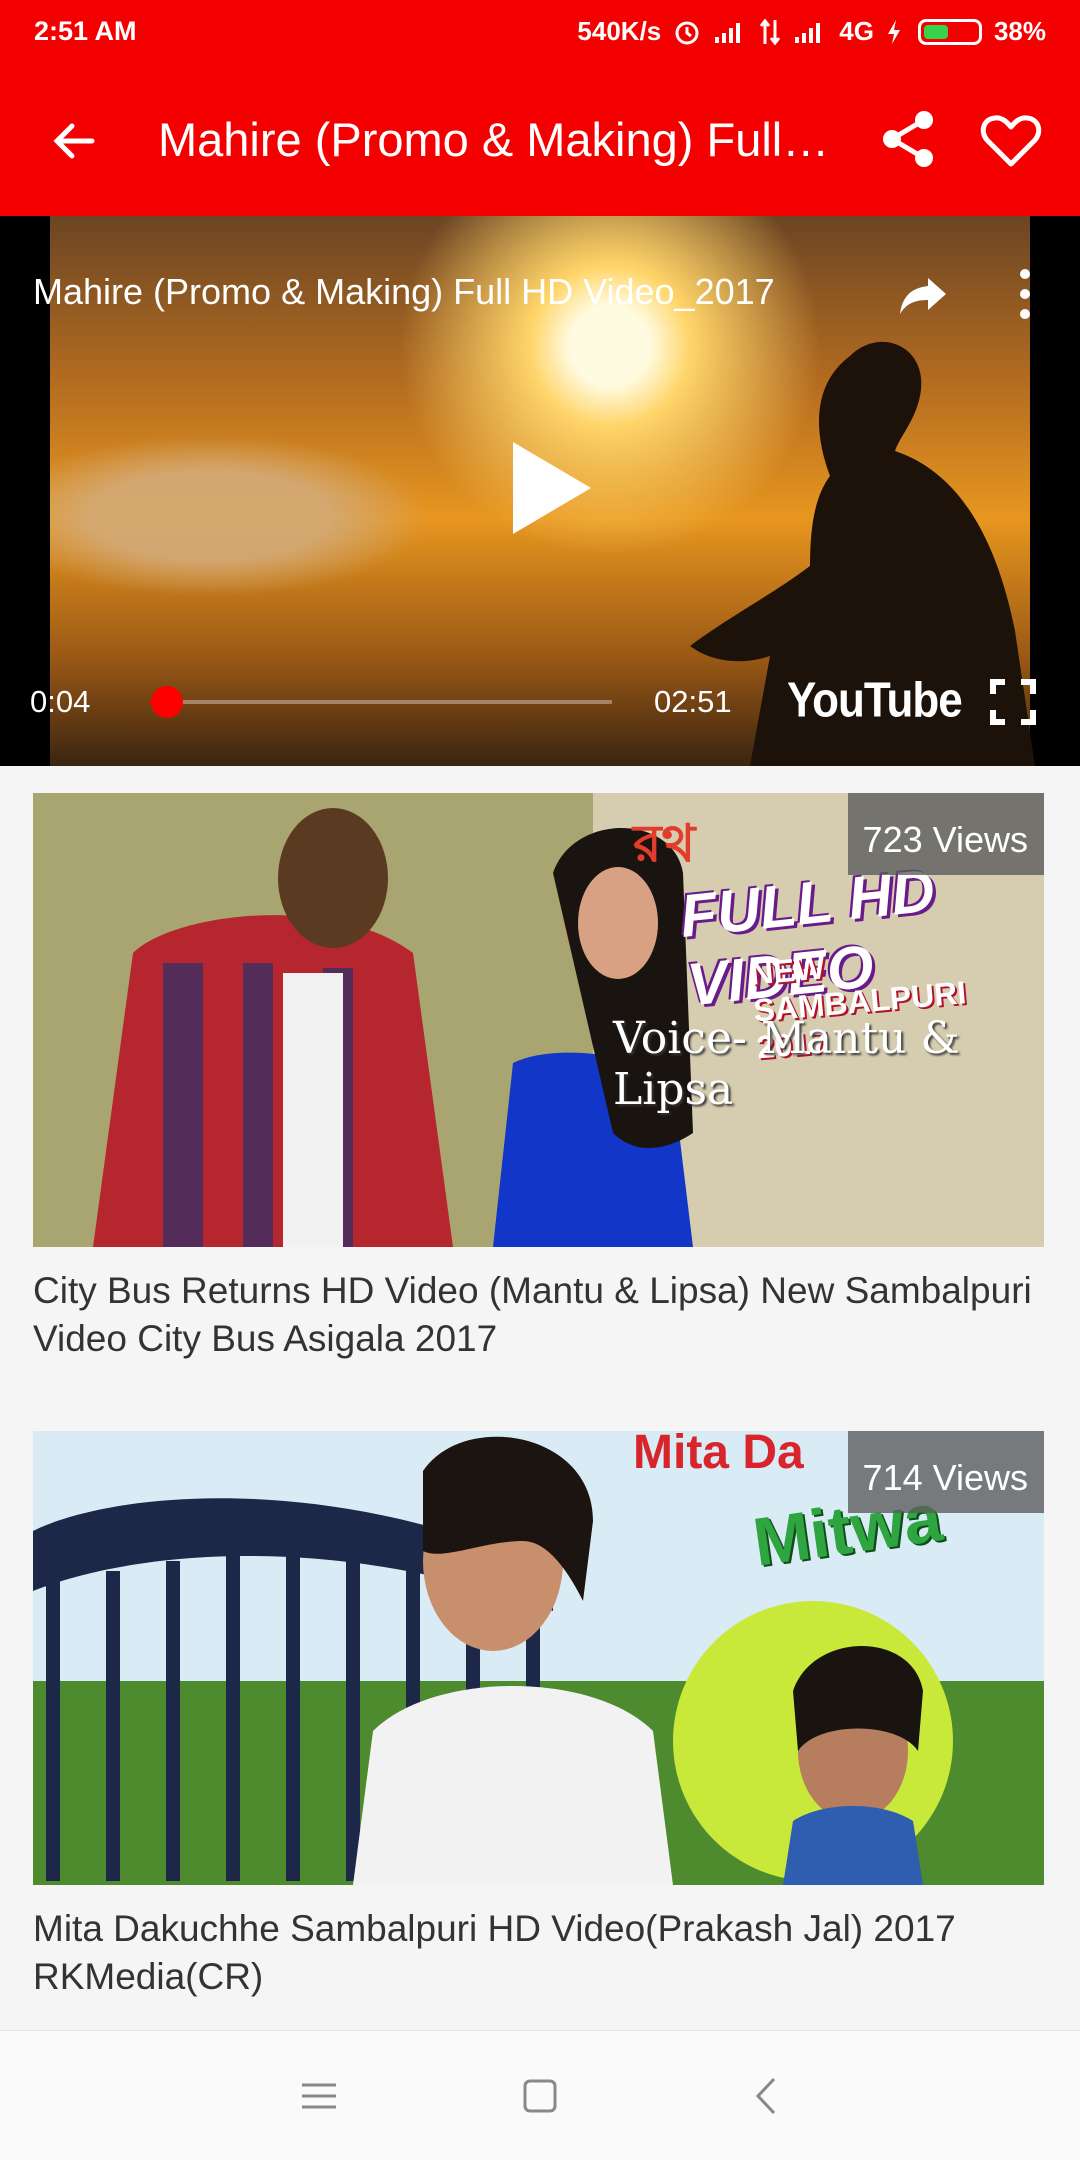 This screenshot has height=2160, width=1080. Describe the element at coordinates (687, 32) in the screenshot. I see `alarm-icon` at that location.